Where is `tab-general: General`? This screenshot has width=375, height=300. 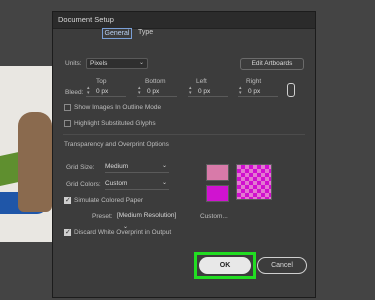 tab-general: General is located at coordinates (117, 33).